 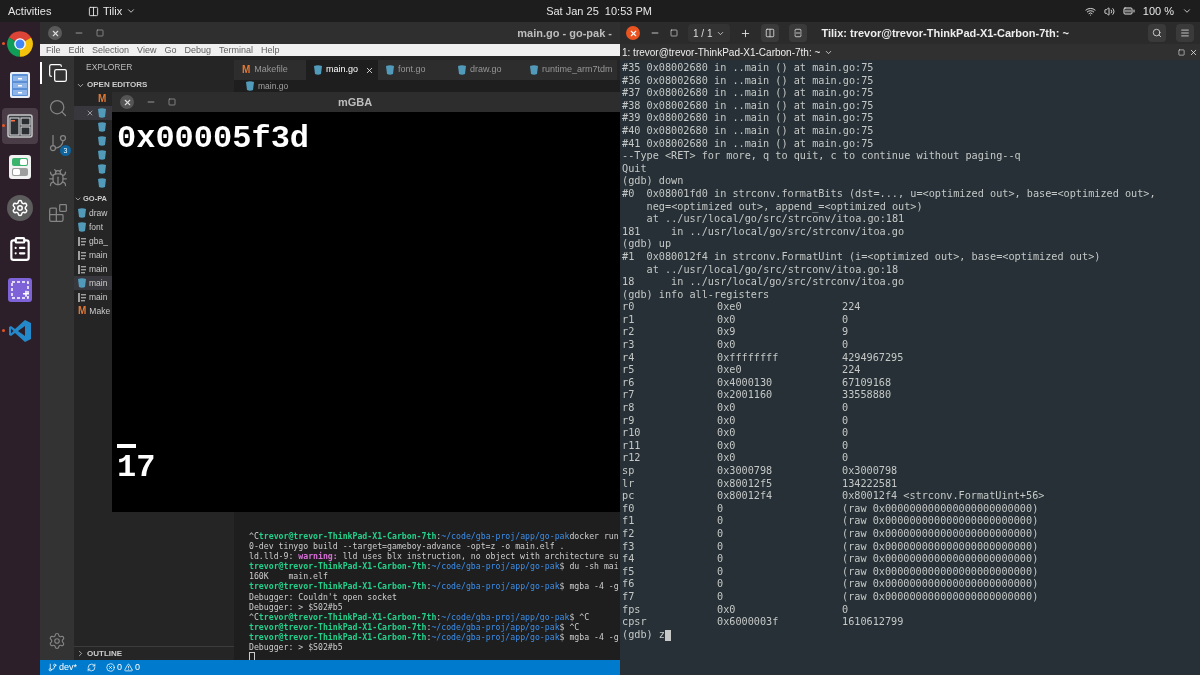 I want to click on register-value: 1610612799, so click(x=873, y=622).